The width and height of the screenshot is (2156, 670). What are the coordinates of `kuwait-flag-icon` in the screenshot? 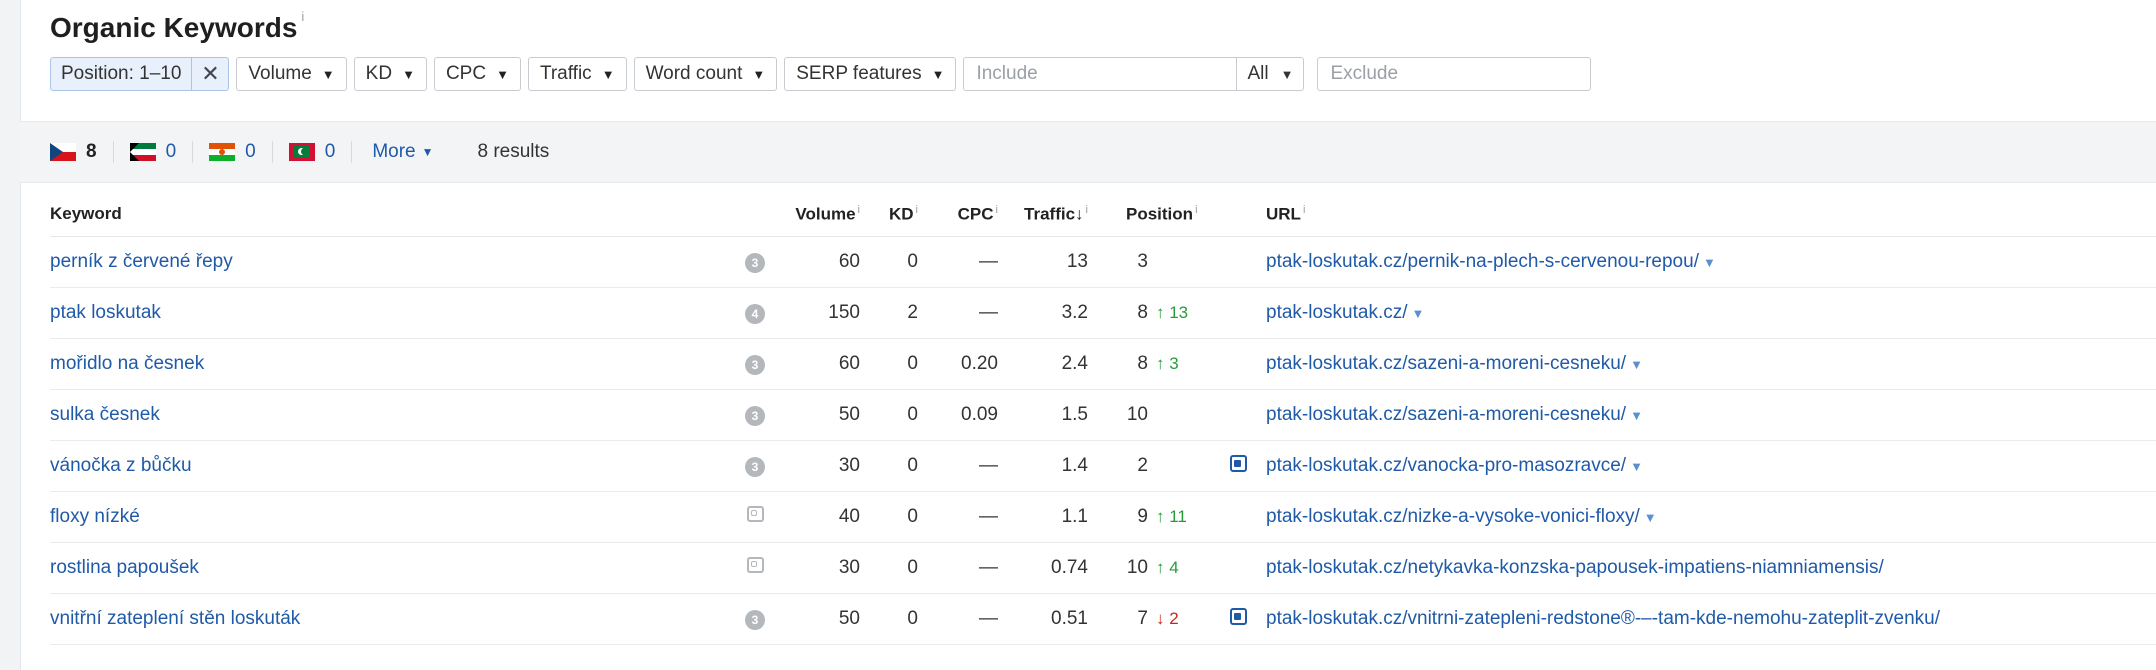 It's located at (142, 152).